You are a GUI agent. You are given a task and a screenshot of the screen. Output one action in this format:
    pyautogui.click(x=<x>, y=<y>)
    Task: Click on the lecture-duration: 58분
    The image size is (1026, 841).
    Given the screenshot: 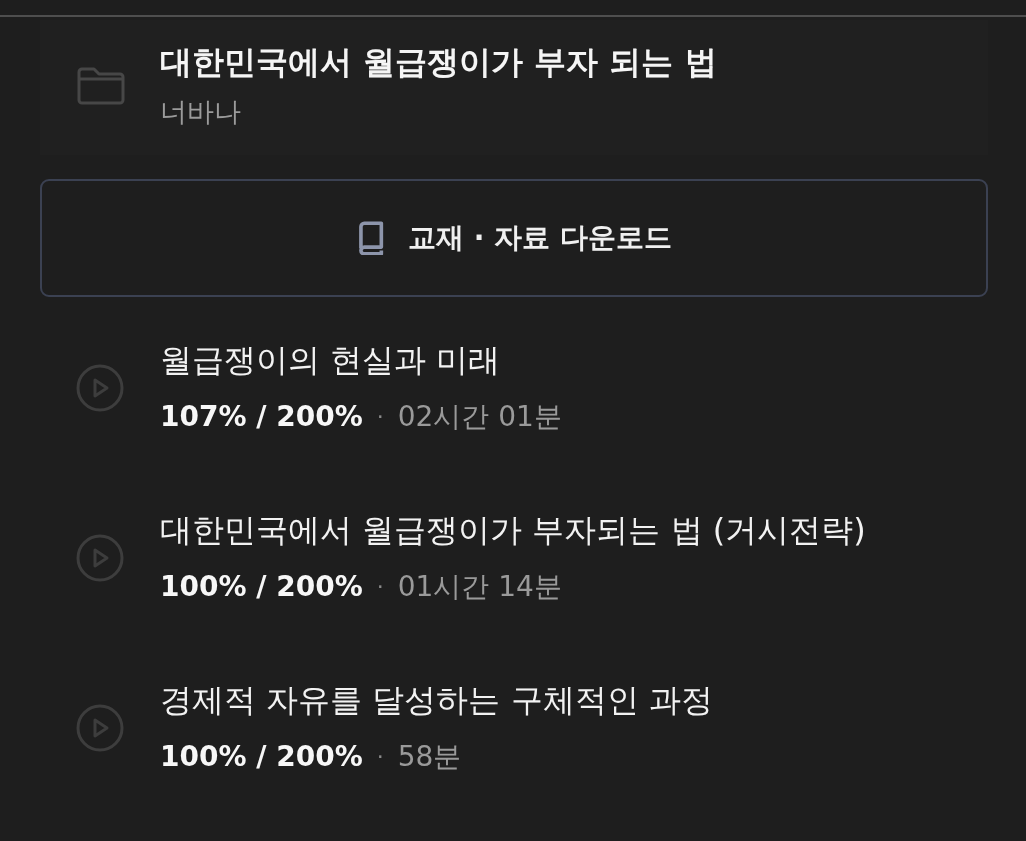 What is the action you would take?
    pyautogui.click(x=429, y=757)
    